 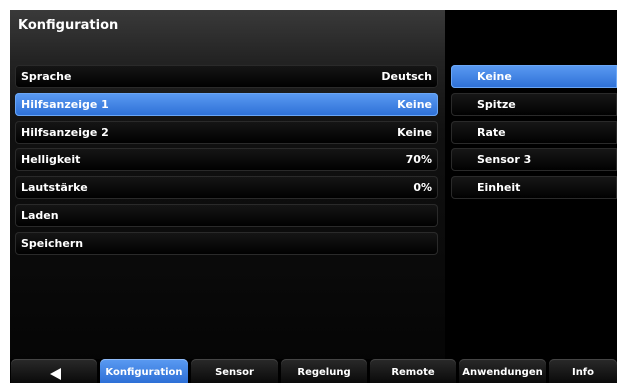 I want to click on back-arrow-icon, so click(x=55, y=374).